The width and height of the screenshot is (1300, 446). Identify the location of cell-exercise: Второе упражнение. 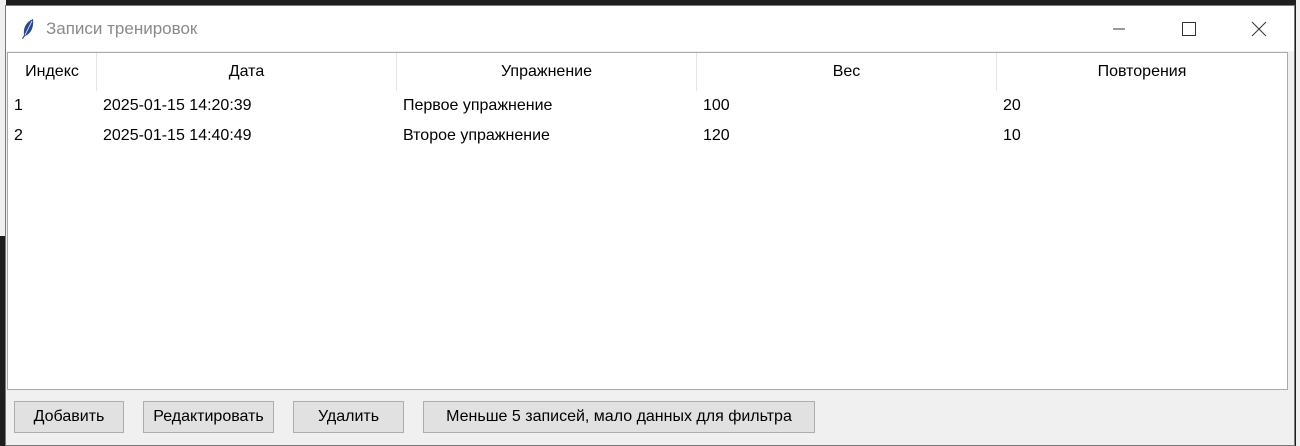
(476, 135).